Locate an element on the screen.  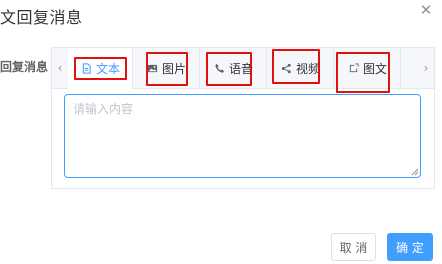
tab-voice: 语音 is located at coordinates (233, 68).